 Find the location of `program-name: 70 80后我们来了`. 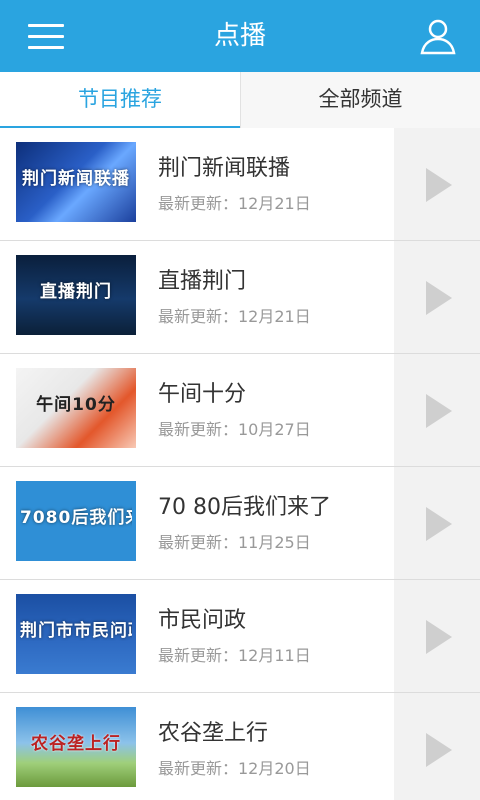

program-name: 70 80后我们来了 is located at coordinates (244, 507).